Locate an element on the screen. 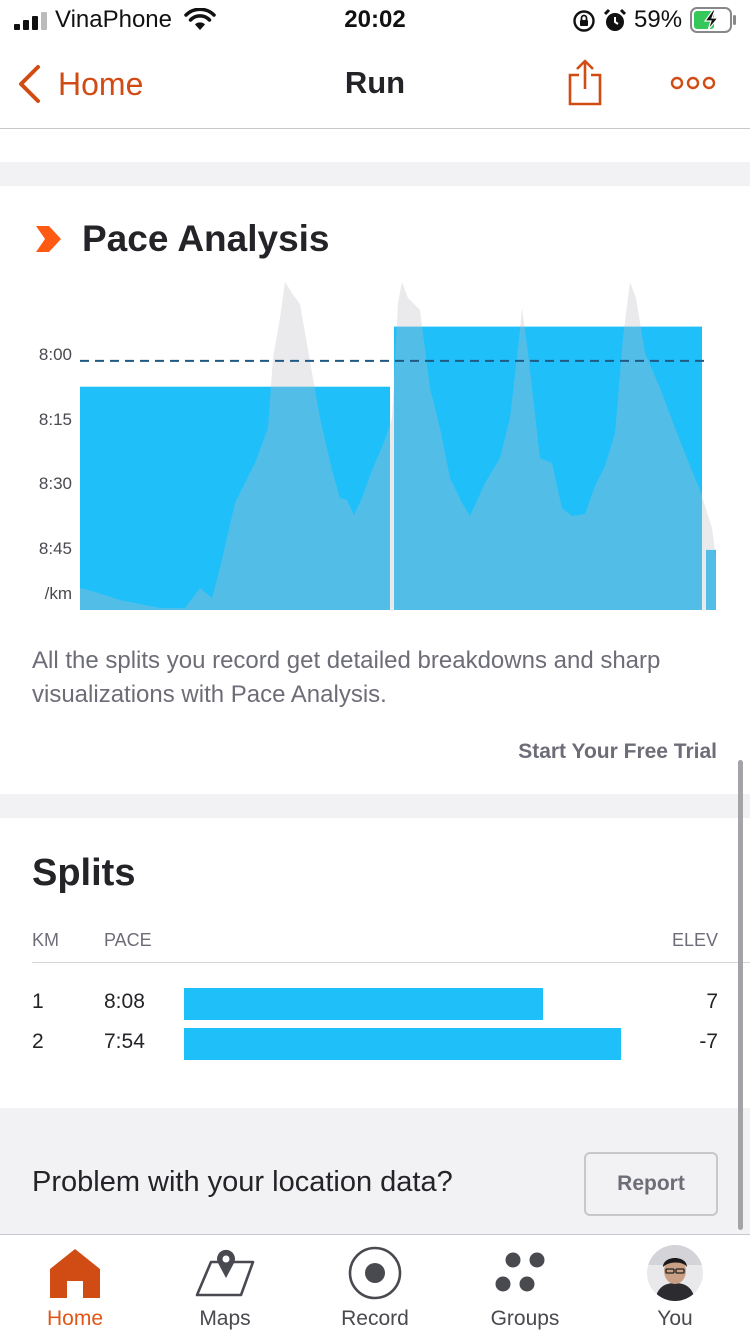  battery-percent: 59% is located at coordinates (658, 19).